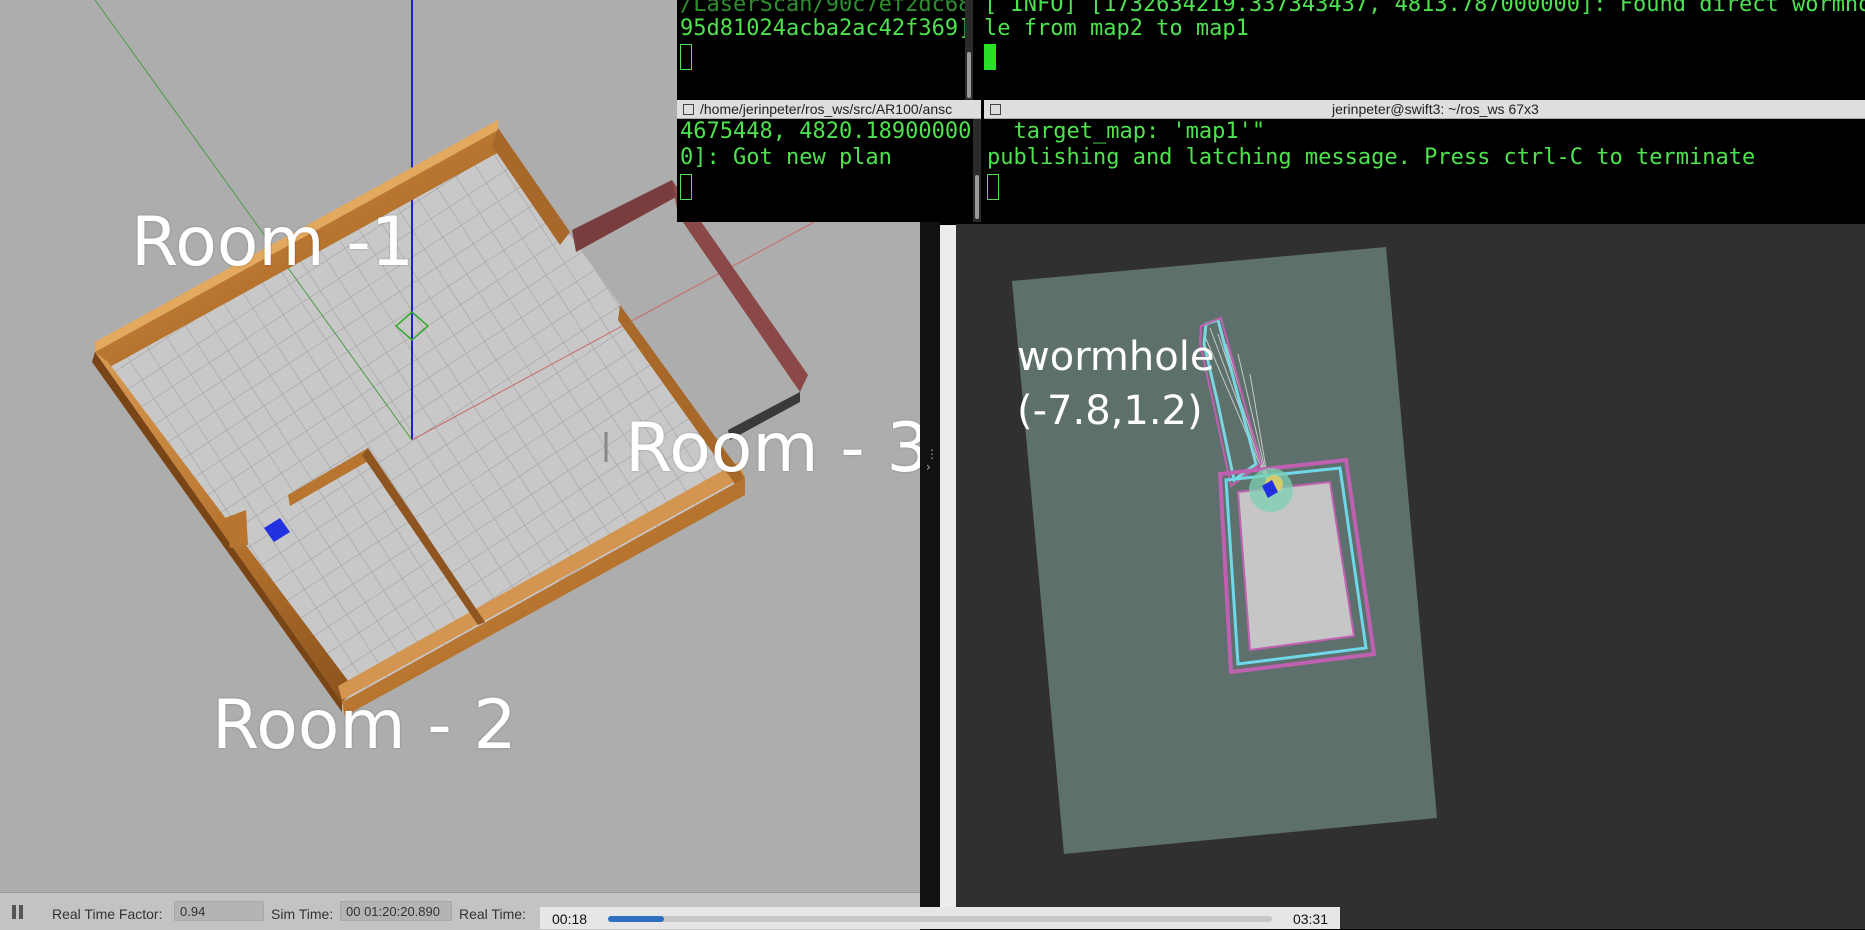  Describe the element at coordinates (1115, 384) in the screenshot. I see `wormhole-annotation: wormhole (-7.8,1.2)` at that location.